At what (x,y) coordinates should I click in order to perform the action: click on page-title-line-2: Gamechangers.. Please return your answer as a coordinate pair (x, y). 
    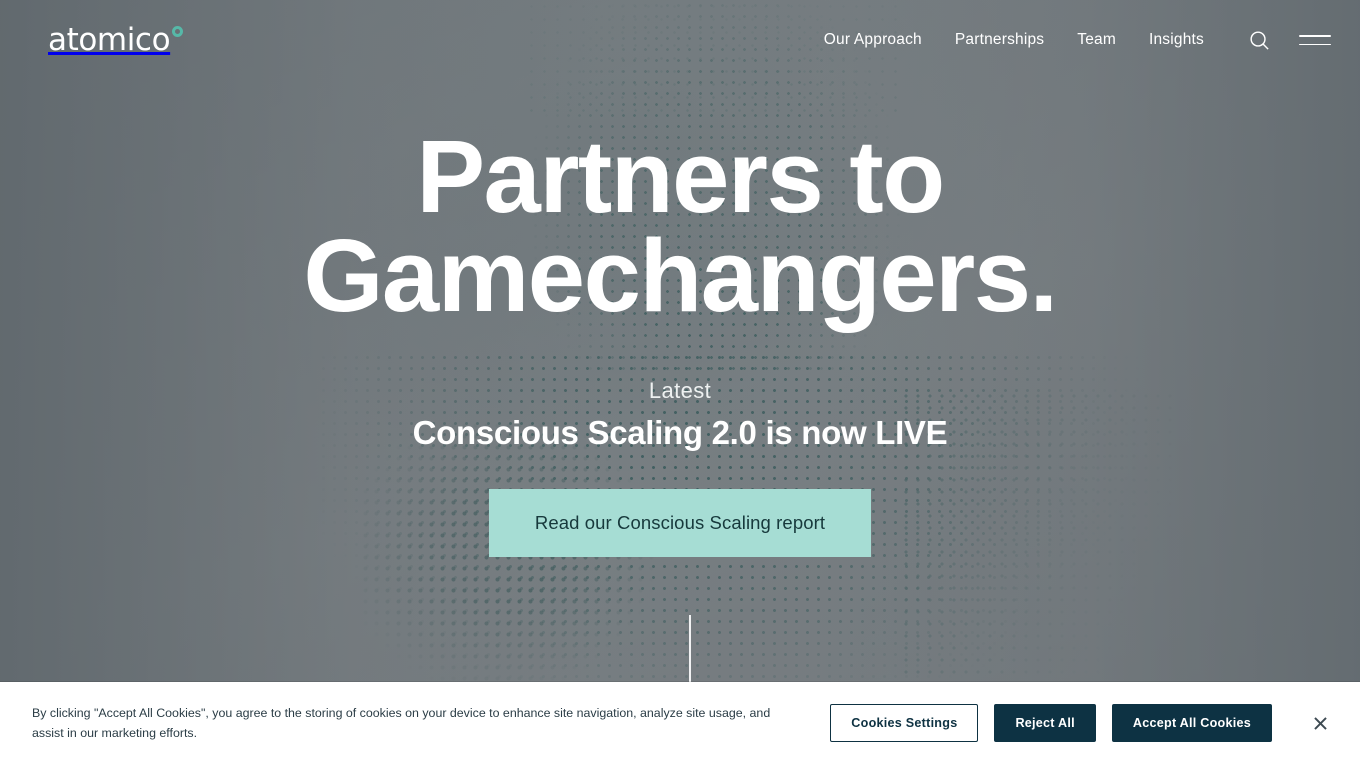
    Looking at the image, I should click on (680, 275).